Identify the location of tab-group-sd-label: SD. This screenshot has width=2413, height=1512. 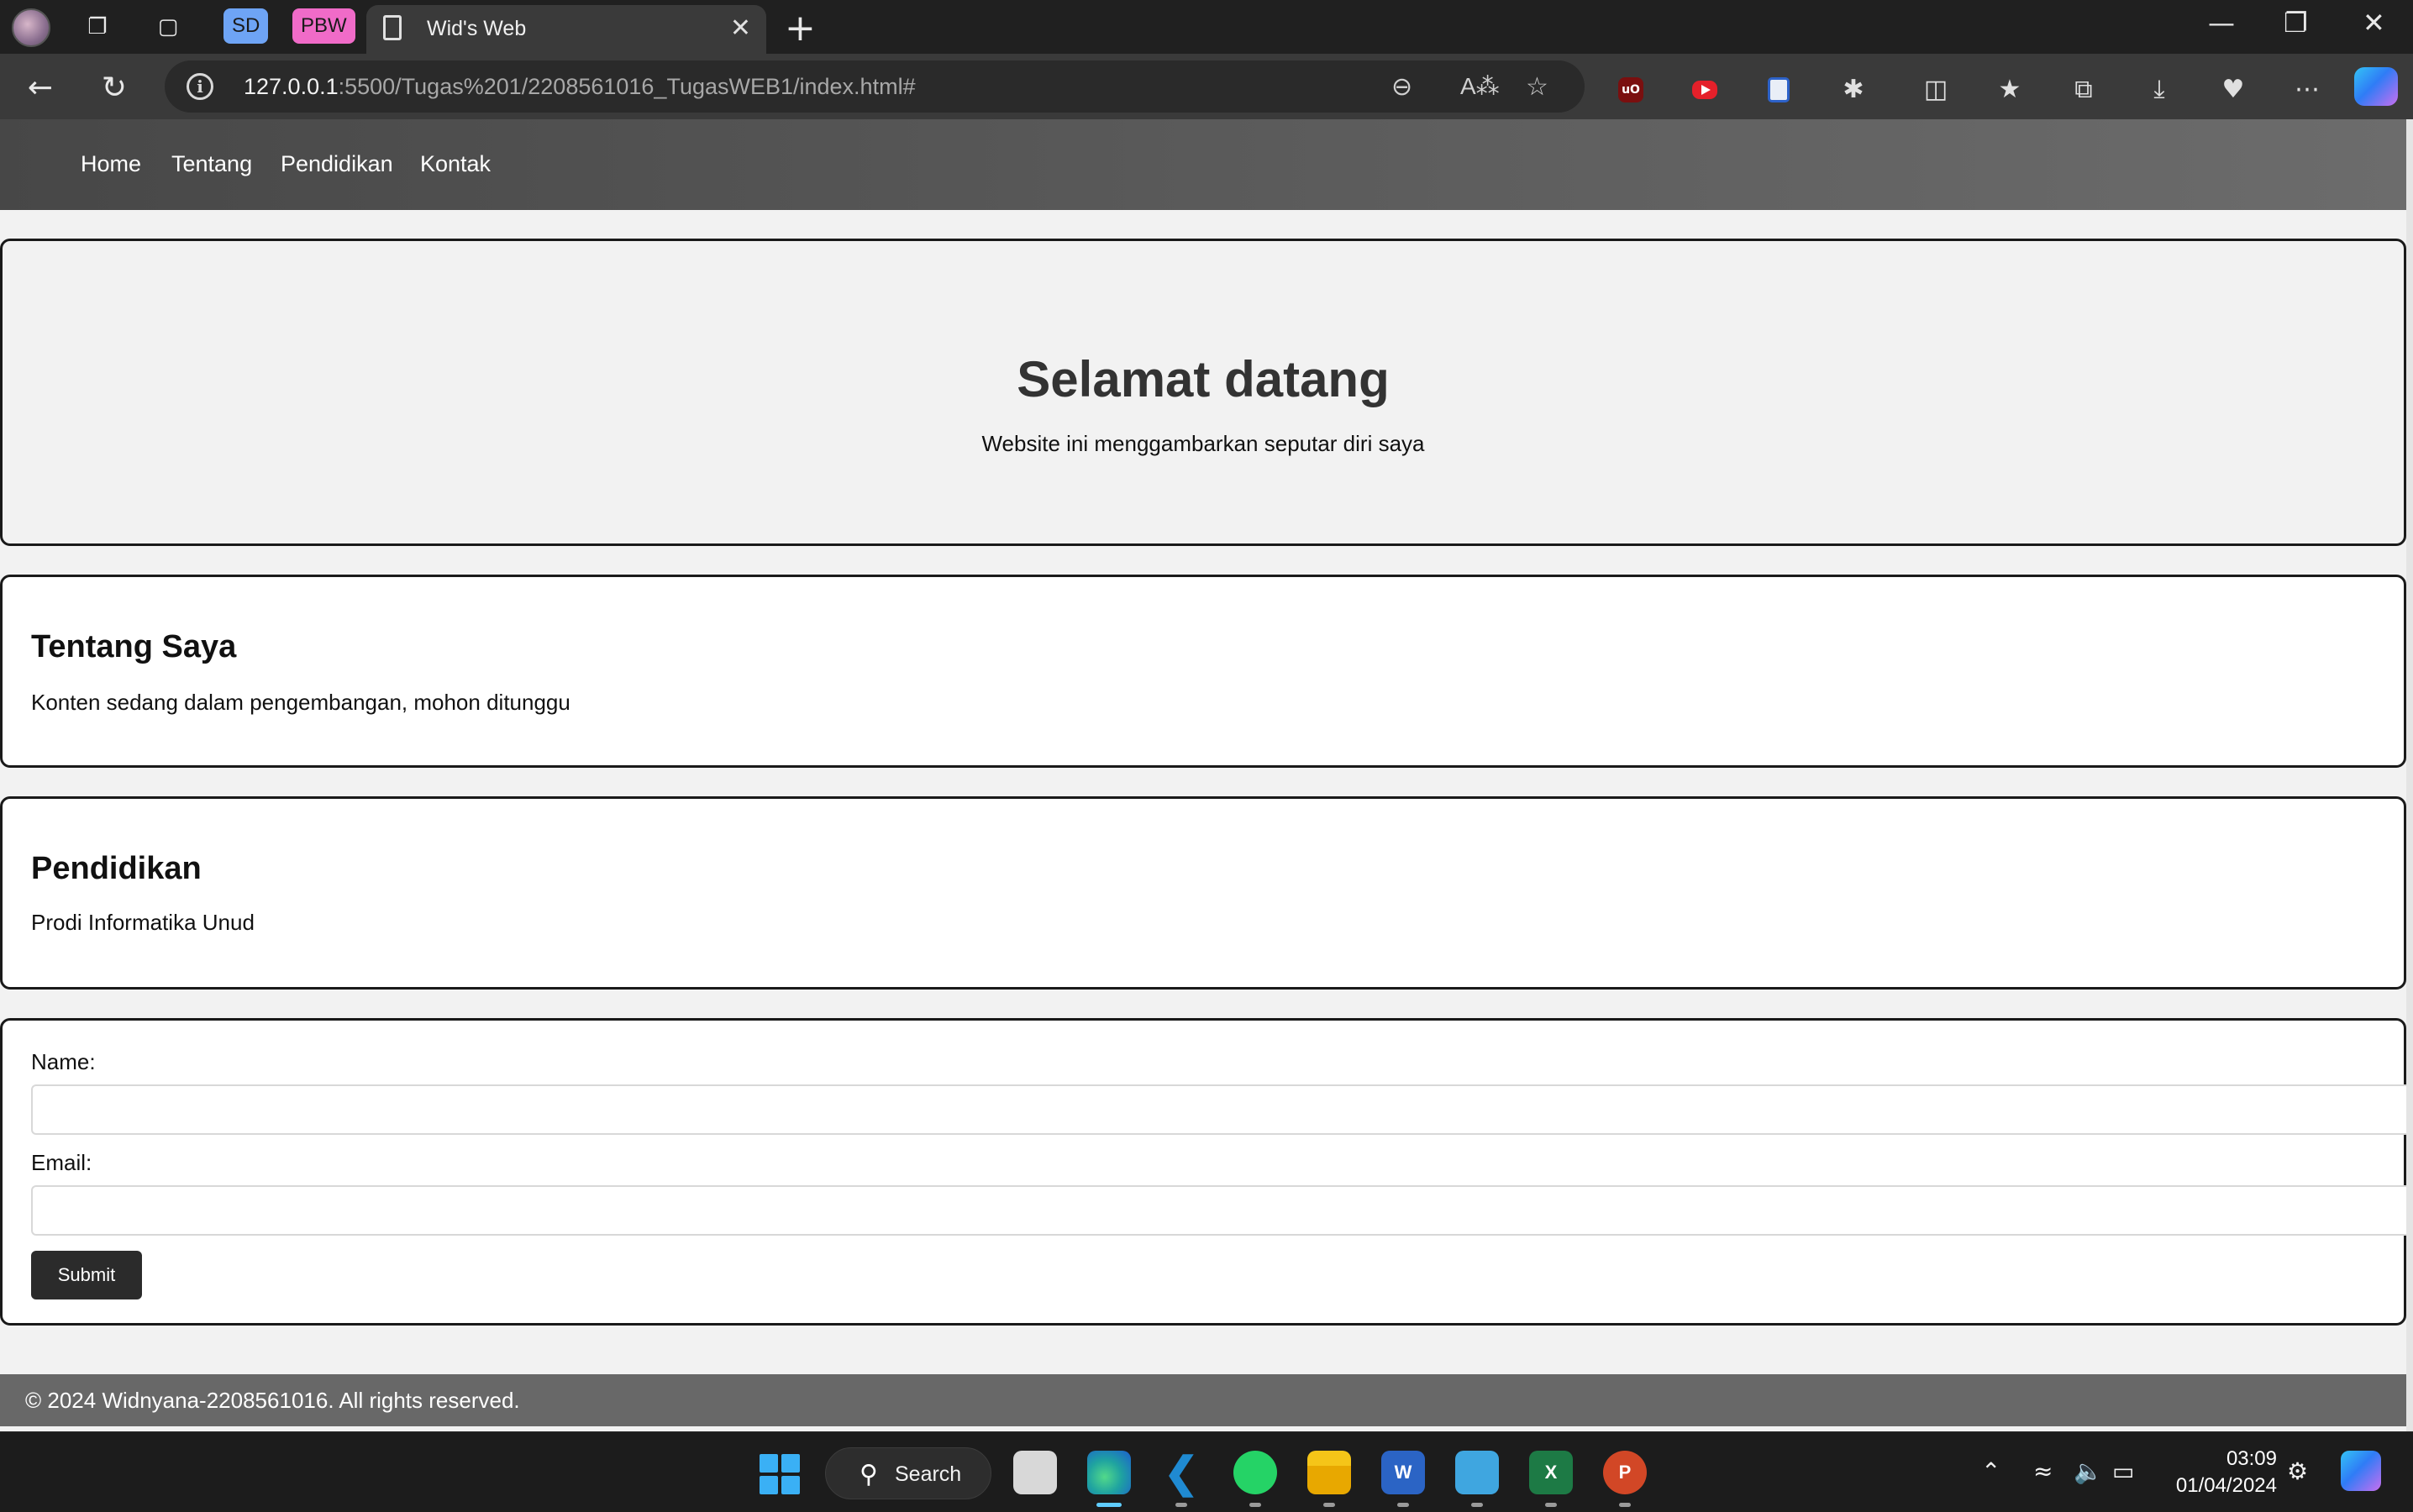
(246, 25).